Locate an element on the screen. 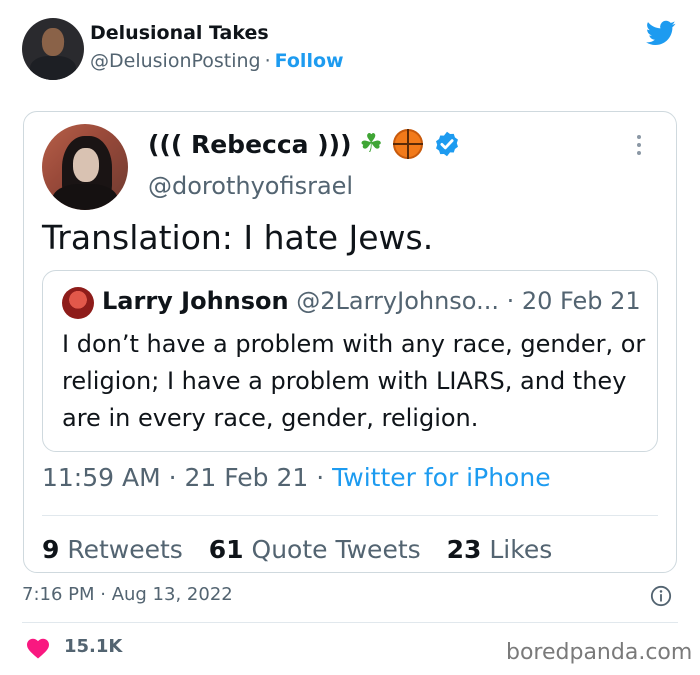 The height and width of the screenshot is (675, 700). inner-stats-row: 9 Retweets 61 Quote Tweets 23 Likes is located at coordinates (297, 549).